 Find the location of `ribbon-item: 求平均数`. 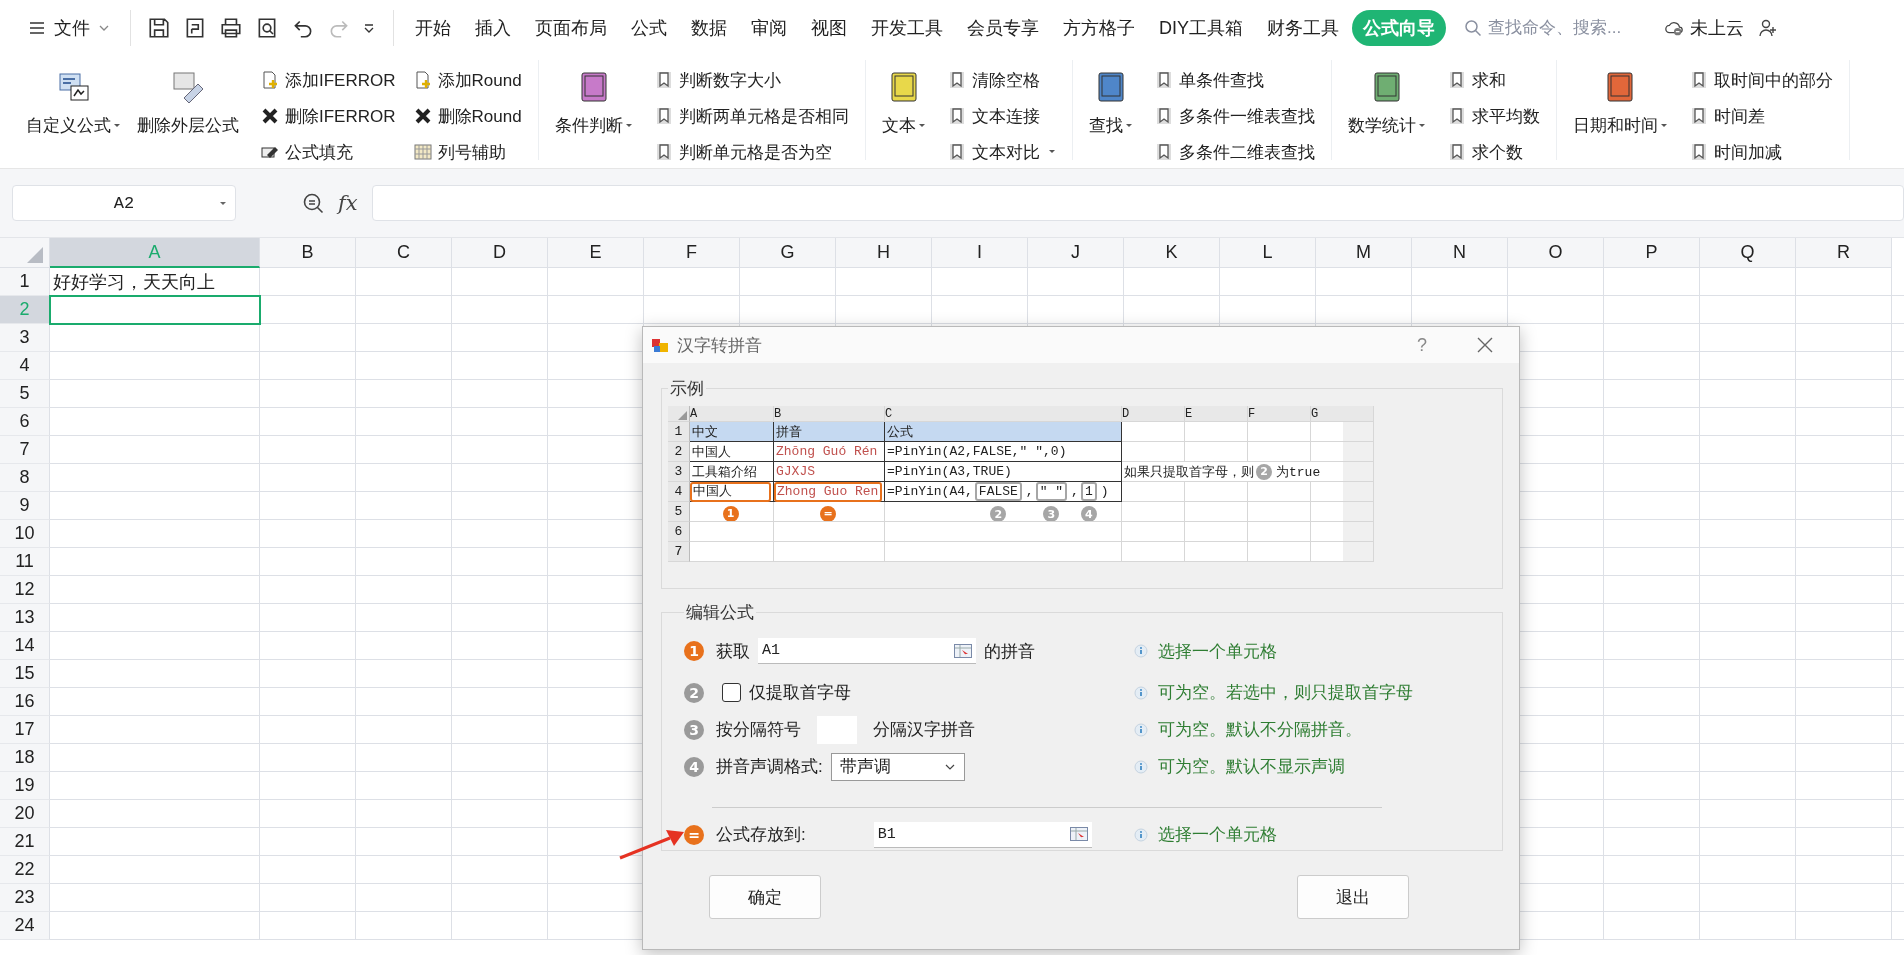

ribbon-item: 求平均数 is located at coordinates (1493, 116).